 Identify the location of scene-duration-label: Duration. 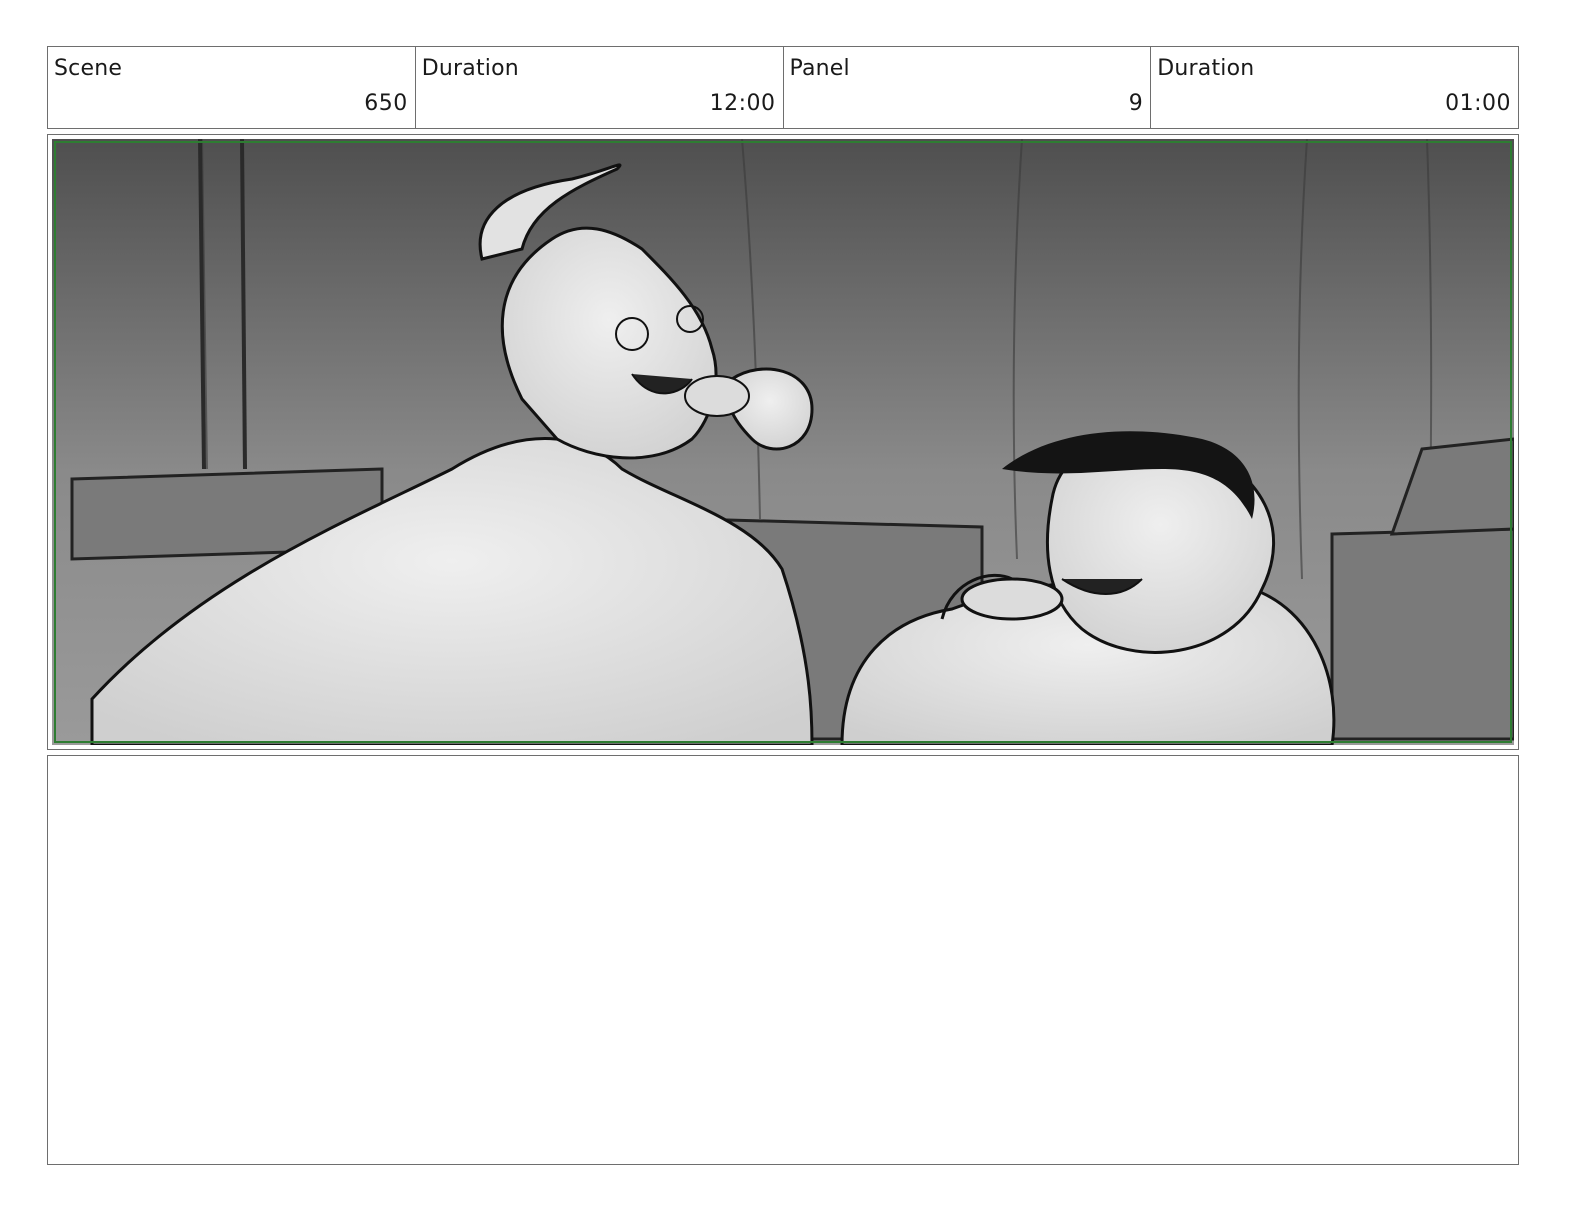
(470, 68).